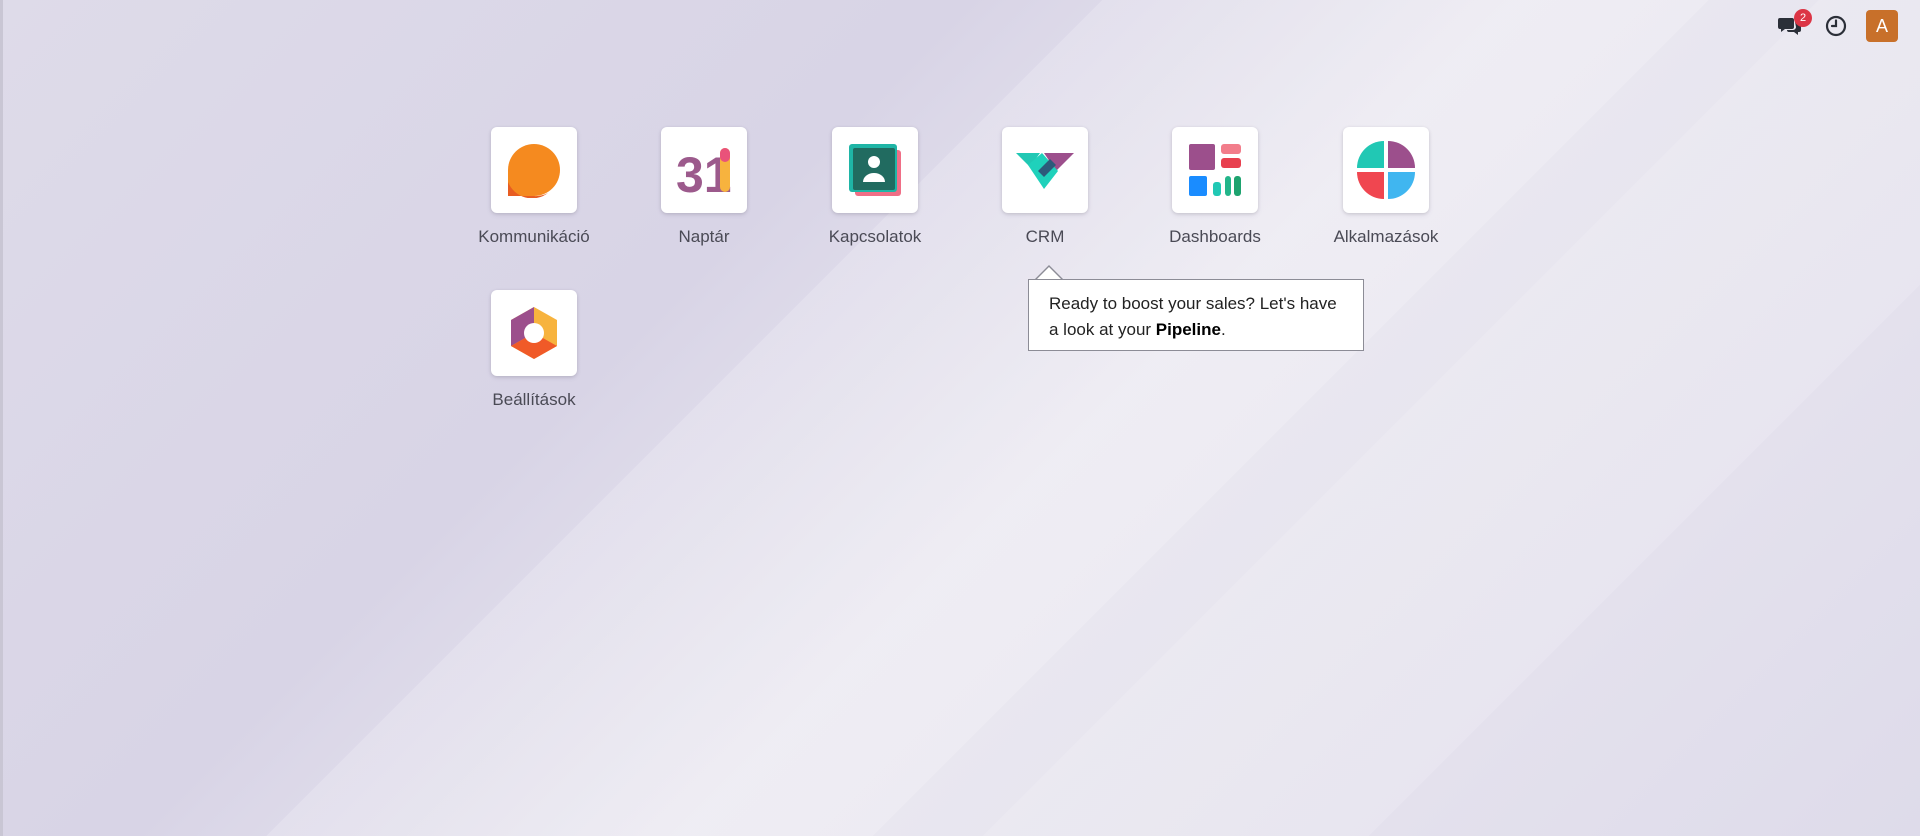 Image resolution: width=1920 pixels, height=836 pixels. Describe the element at coordinates (1215, 236) in the screenshot. I see `app-label: Dashboards` at that location.